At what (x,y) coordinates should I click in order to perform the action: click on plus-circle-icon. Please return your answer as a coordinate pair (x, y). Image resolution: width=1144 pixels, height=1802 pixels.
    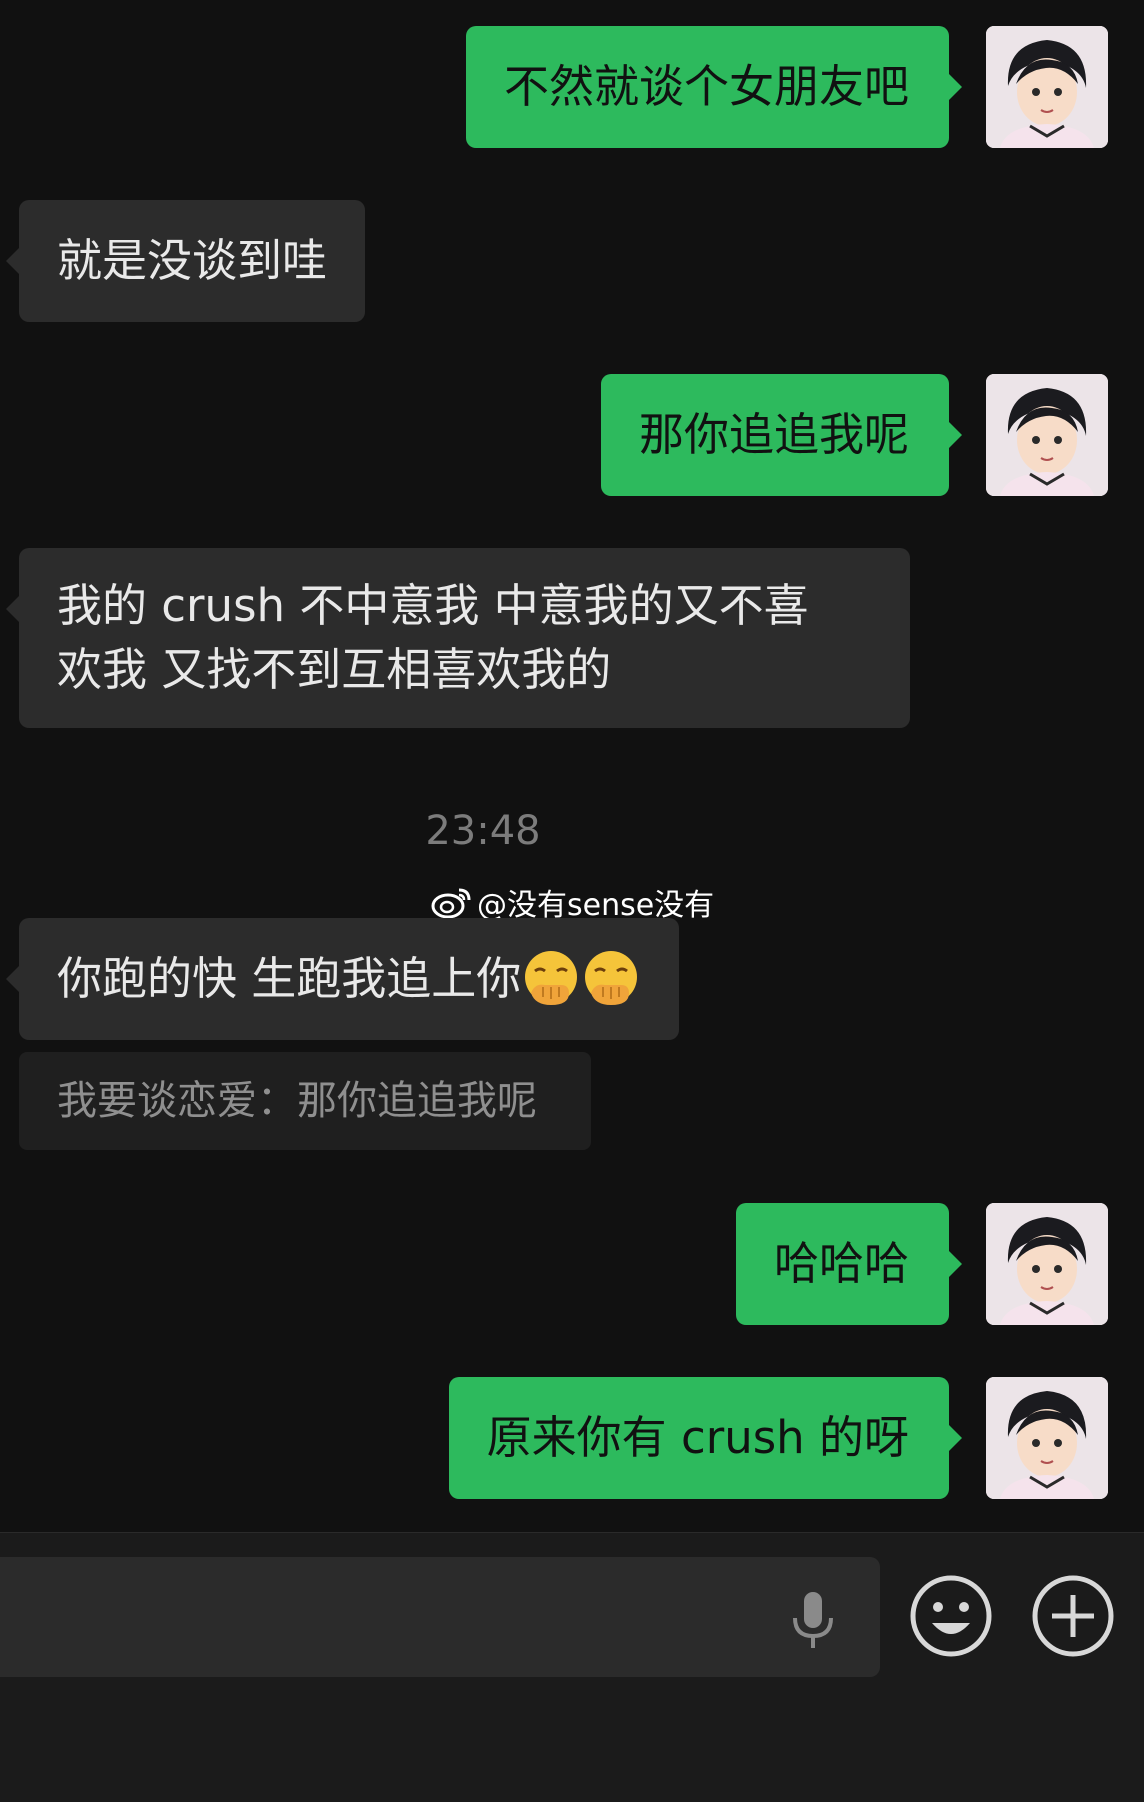
    Looking at the image, I should click on (1073, 1616).